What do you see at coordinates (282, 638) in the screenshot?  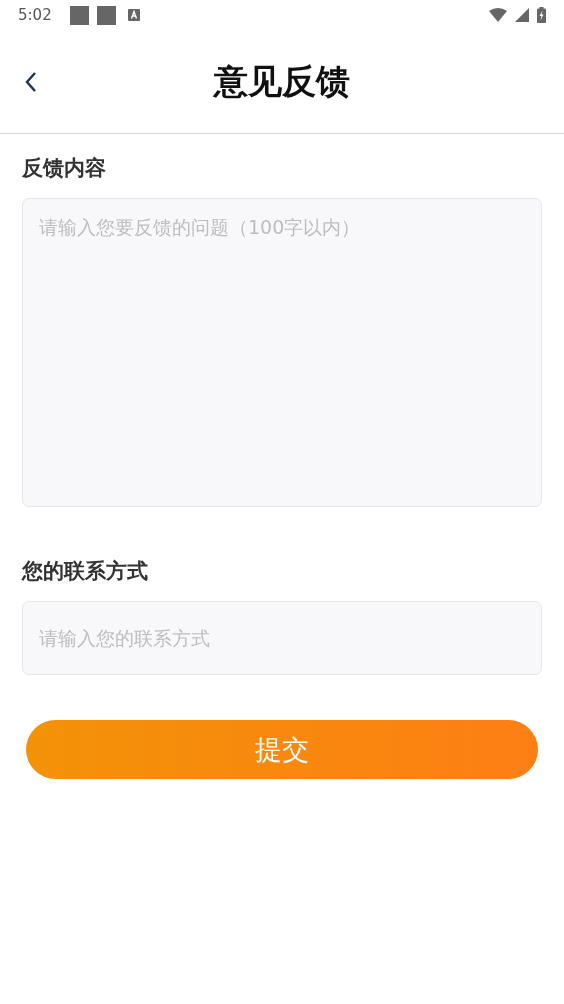 I see `contact-input-field: 请输入您的联系方式` at bounding box center [282, 638].